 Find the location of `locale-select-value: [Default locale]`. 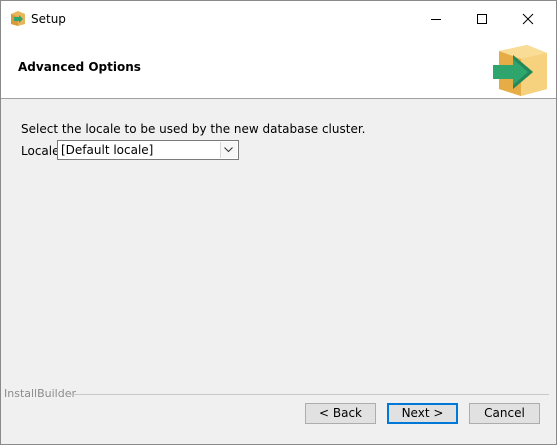

locale-select-value: [Default locale] is located at coordinates (107, 150).